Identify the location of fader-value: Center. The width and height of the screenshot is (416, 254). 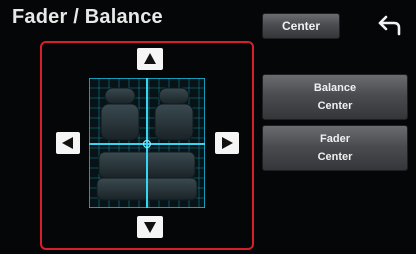
(335, 157).